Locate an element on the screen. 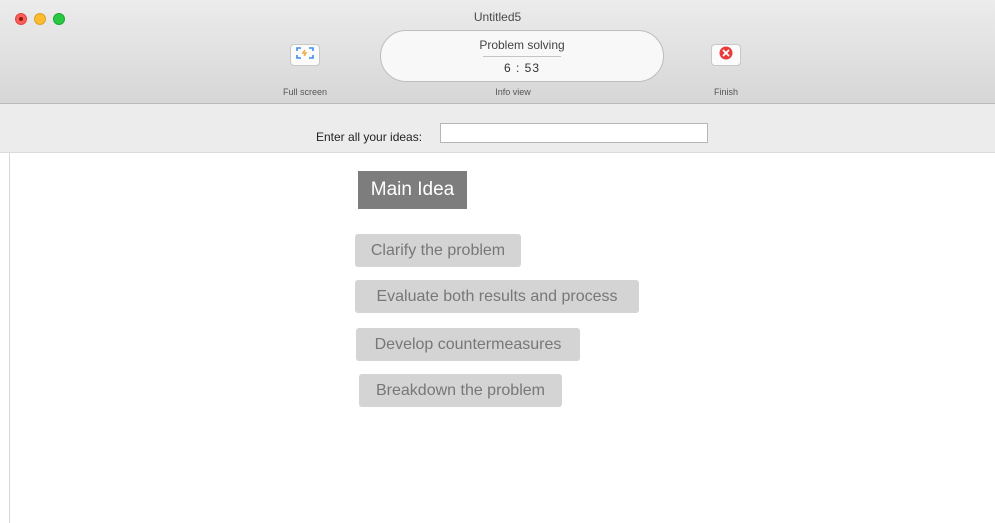 The height and width of the screenshot is (523, 995). fullscreen-icon is located at coordinates (305, 55).